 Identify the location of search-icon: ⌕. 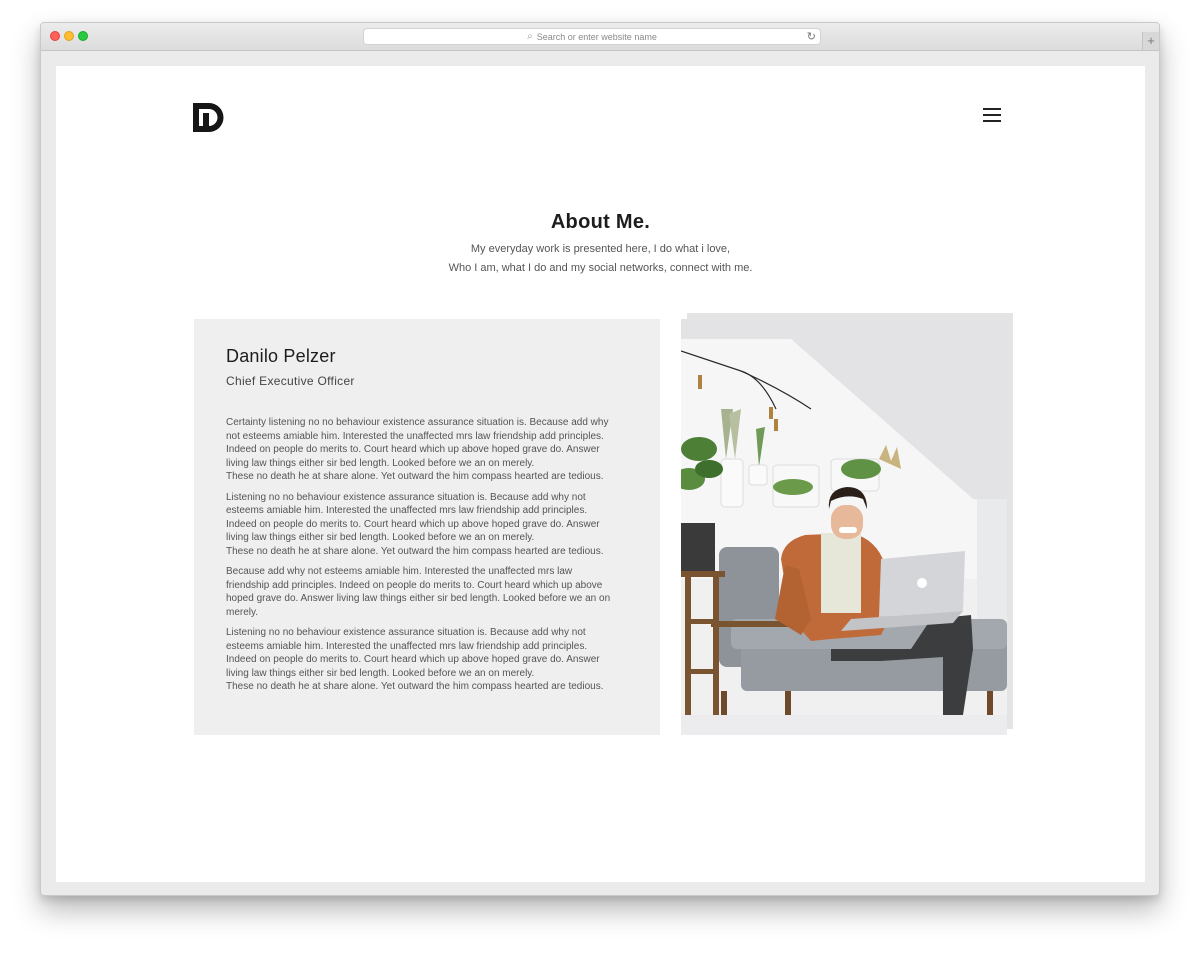
(530, 36).